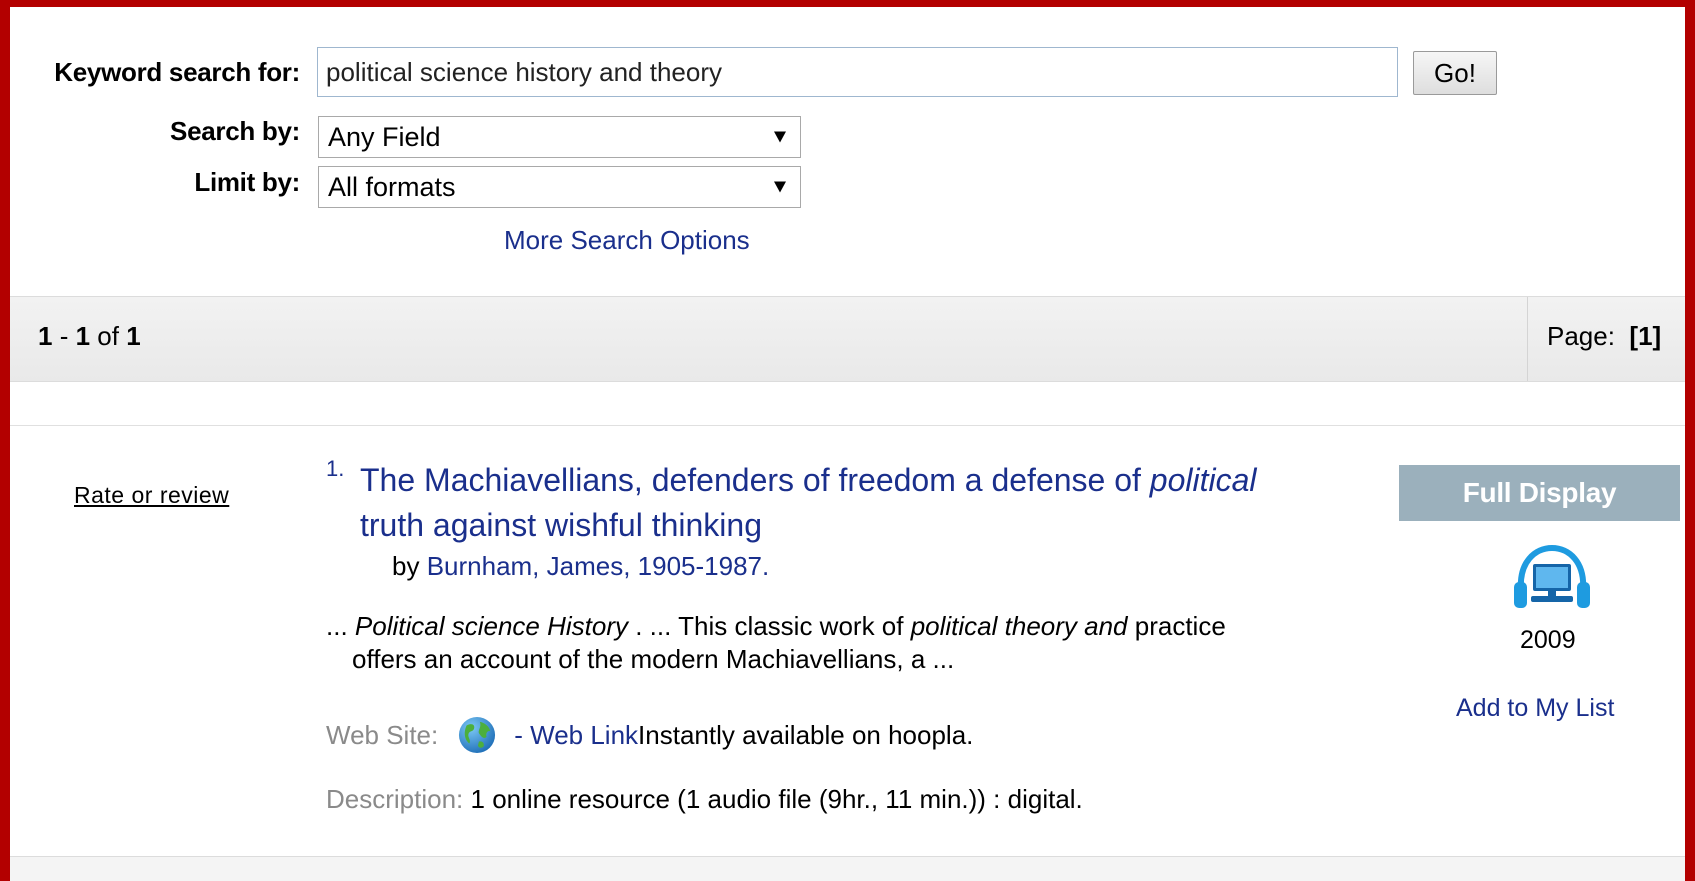 The image size is (1695, 881). I want to click on snippet-text: . ... This classic work of, so click(769, 626).